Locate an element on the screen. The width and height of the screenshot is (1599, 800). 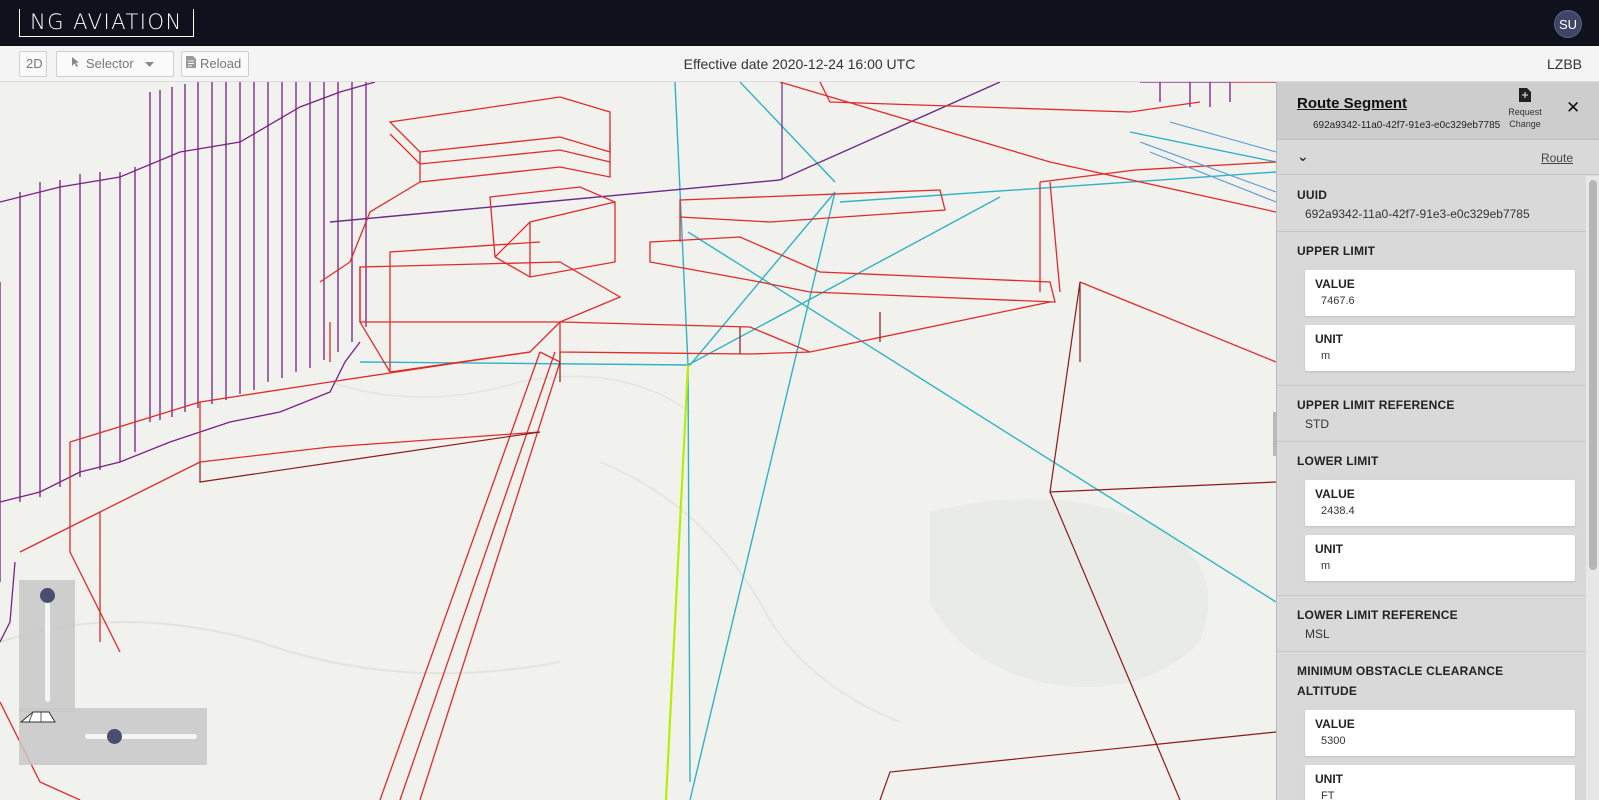
document-edit-icon is located at coordinates (1525, 96).